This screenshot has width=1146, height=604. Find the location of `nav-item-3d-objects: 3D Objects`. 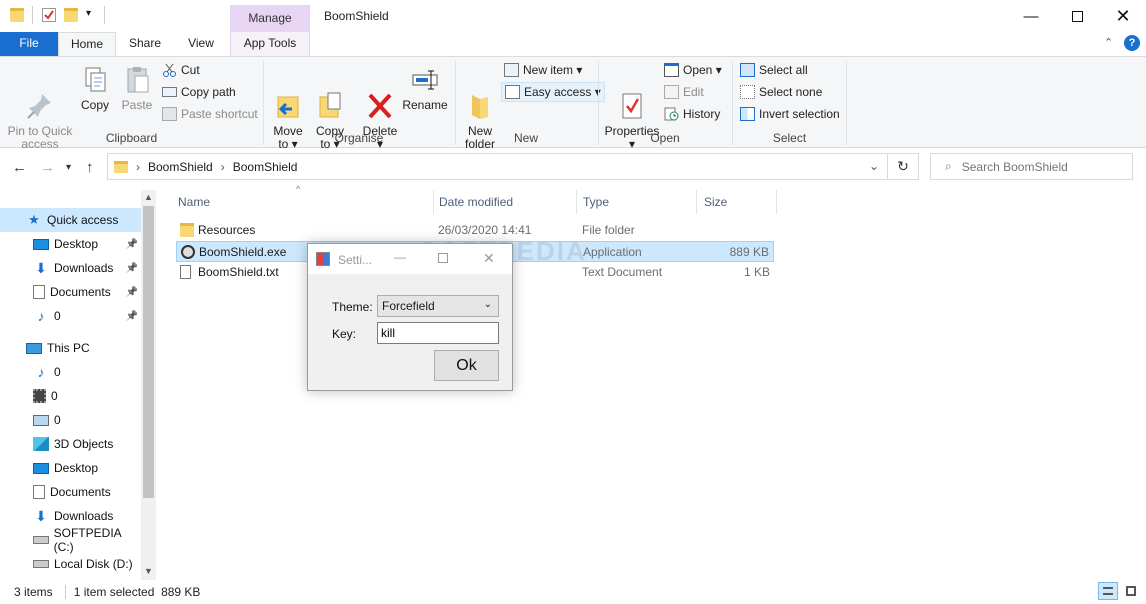

nav-item-3d-objects: 3D Objects is located at coordinates (71, 444).